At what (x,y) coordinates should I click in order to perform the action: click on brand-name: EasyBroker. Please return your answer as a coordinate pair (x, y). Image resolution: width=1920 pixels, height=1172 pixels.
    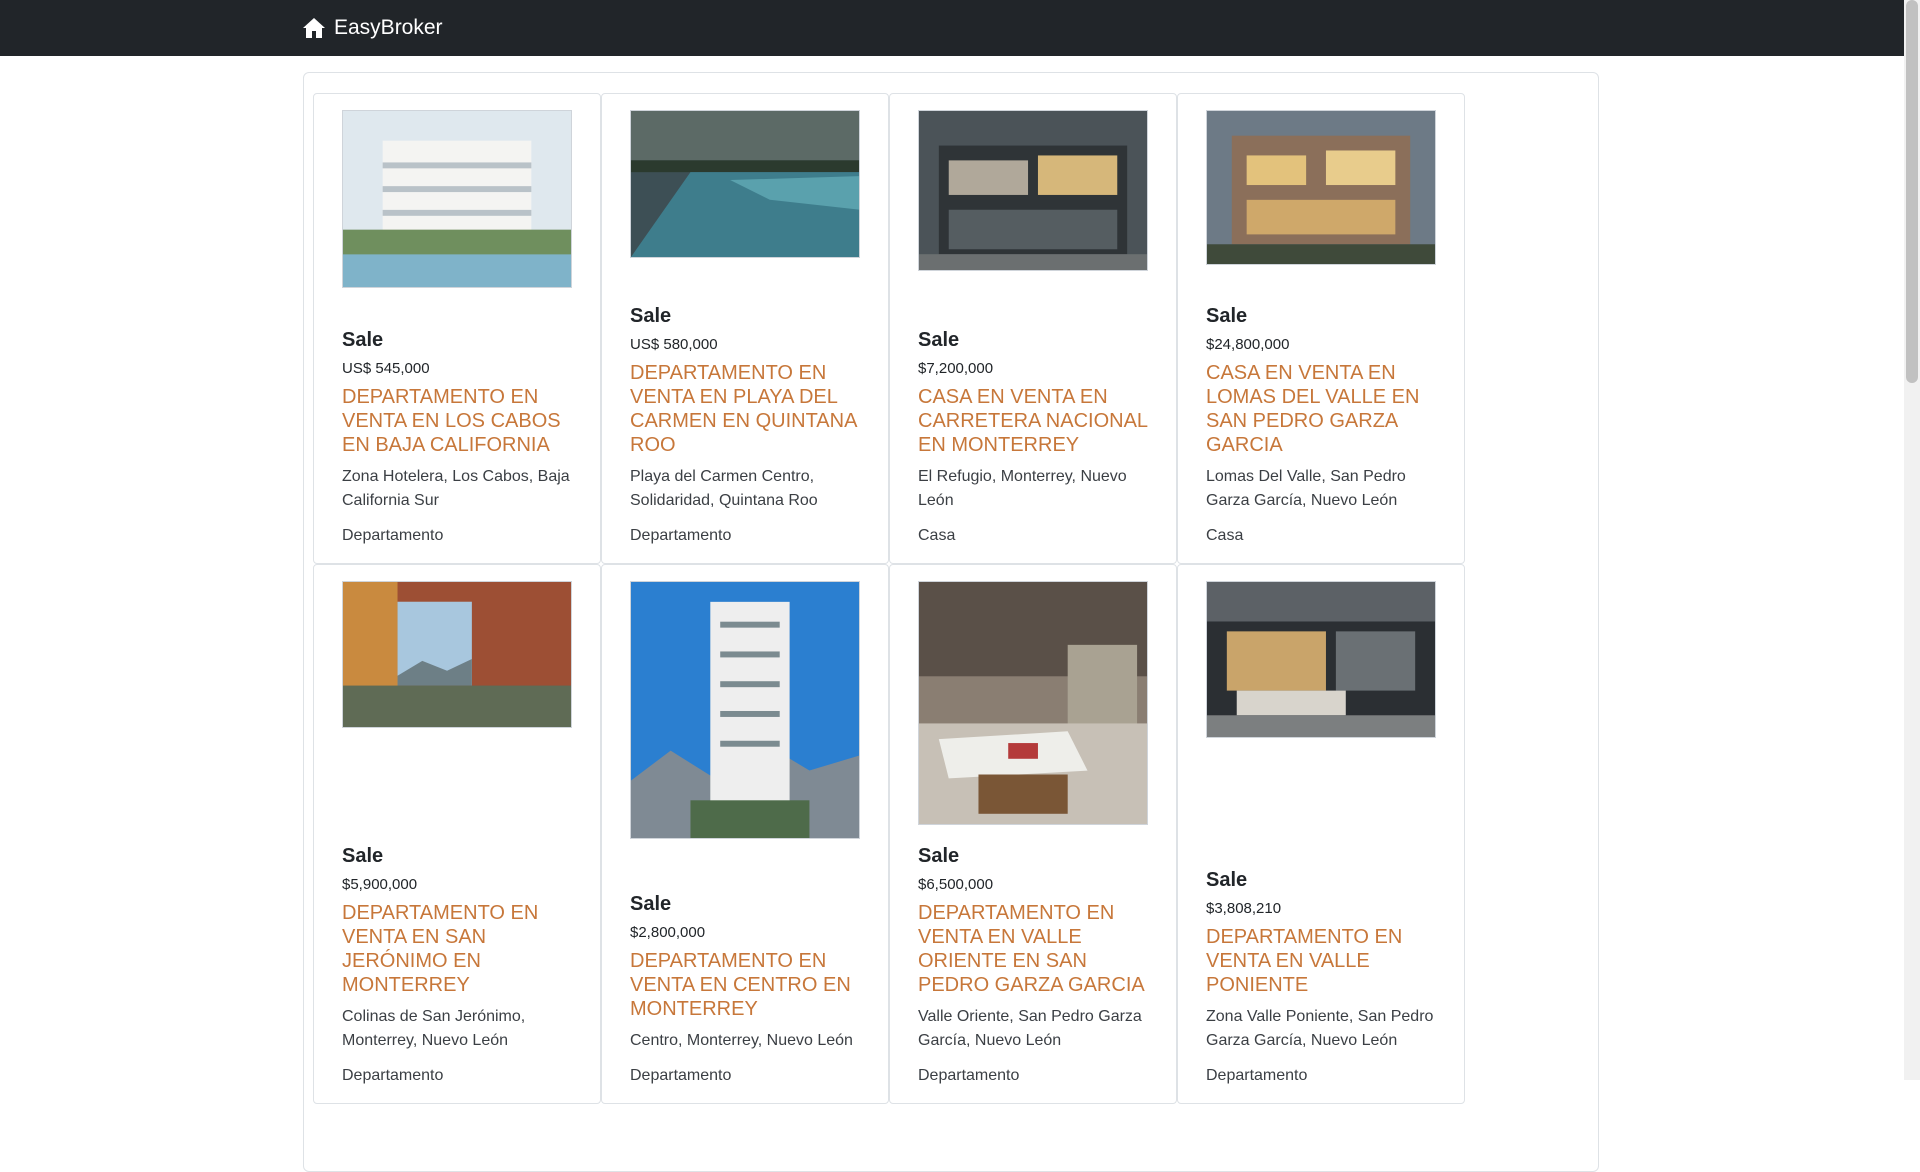
    Looking at the image, I should click on (388, 27).